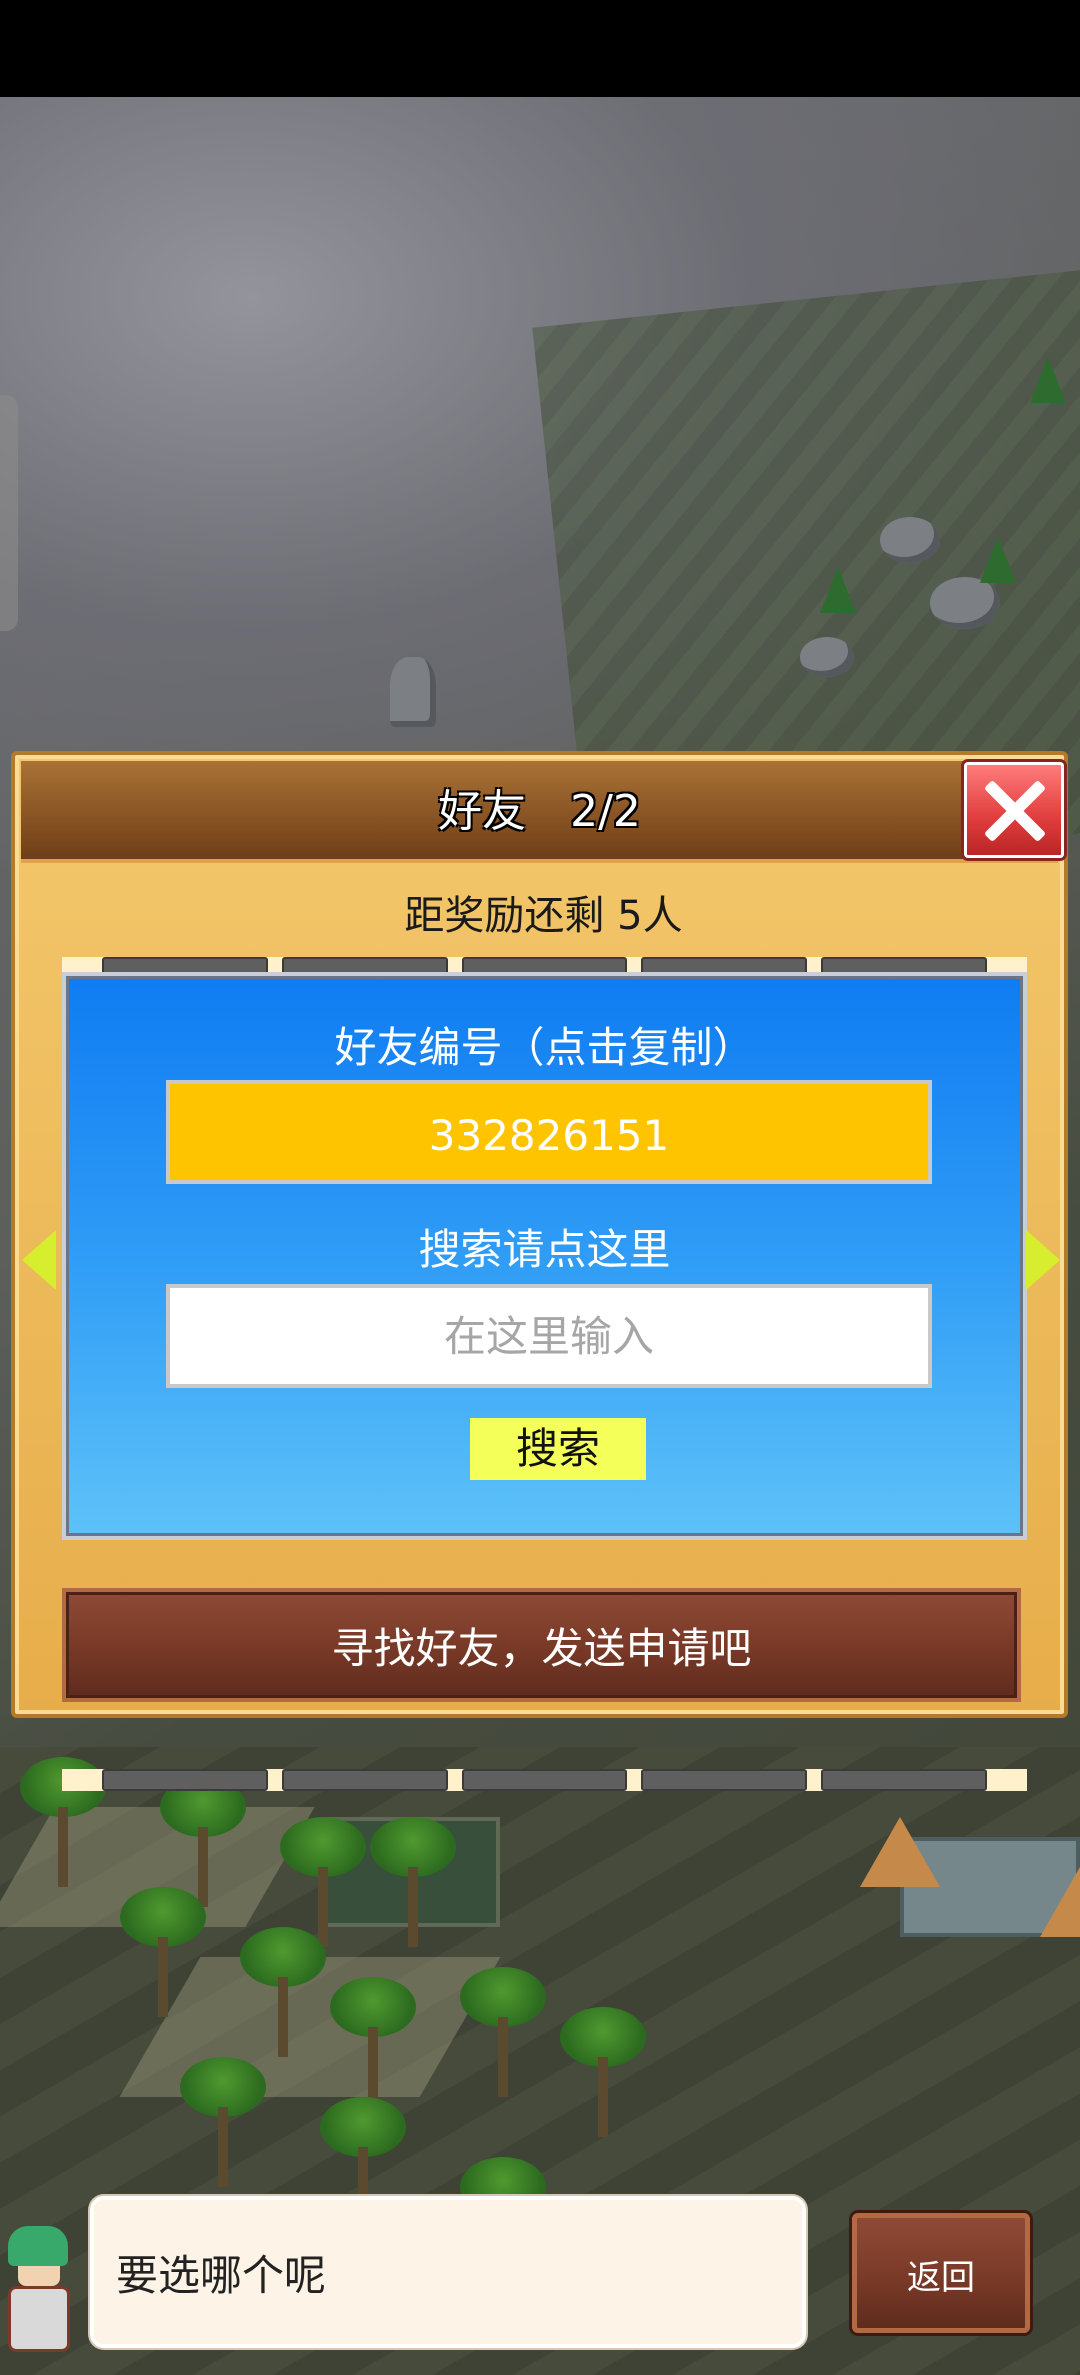 Image resolution: width=1080 pixels, height=2375 pixels. Describe the element at coordinates (549, 1336) in the screenshot. I see `friend-search-input` at that location.